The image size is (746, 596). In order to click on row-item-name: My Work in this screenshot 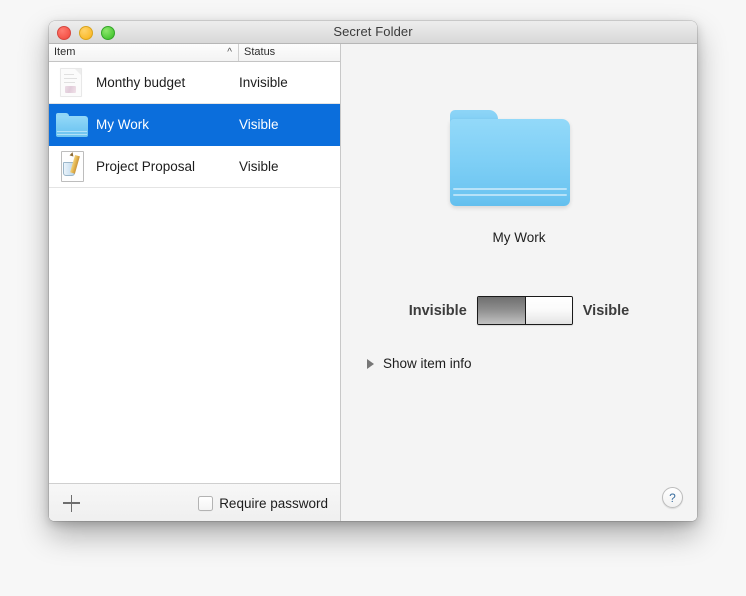, I will do `click(122, 124)`.